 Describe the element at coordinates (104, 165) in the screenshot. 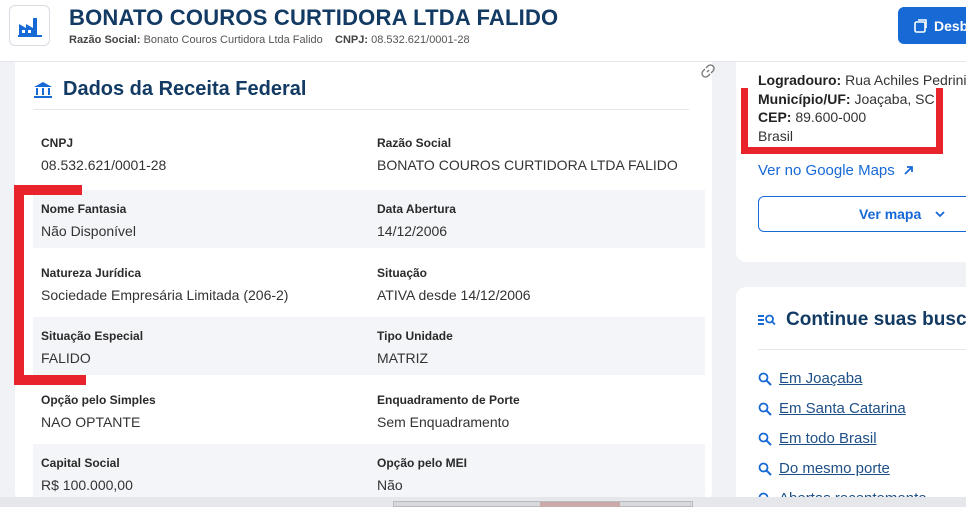

I see `field-value: 08.532.621/0001-28` at that location.